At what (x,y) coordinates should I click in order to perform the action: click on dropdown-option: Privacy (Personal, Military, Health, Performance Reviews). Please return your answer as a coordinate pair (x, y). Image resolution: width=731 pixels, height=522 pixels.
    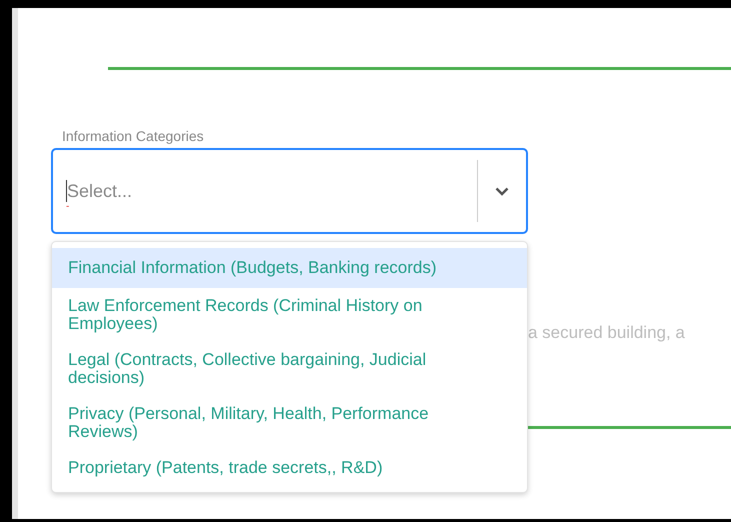
    Looking at the image, I should click on (289, 423).